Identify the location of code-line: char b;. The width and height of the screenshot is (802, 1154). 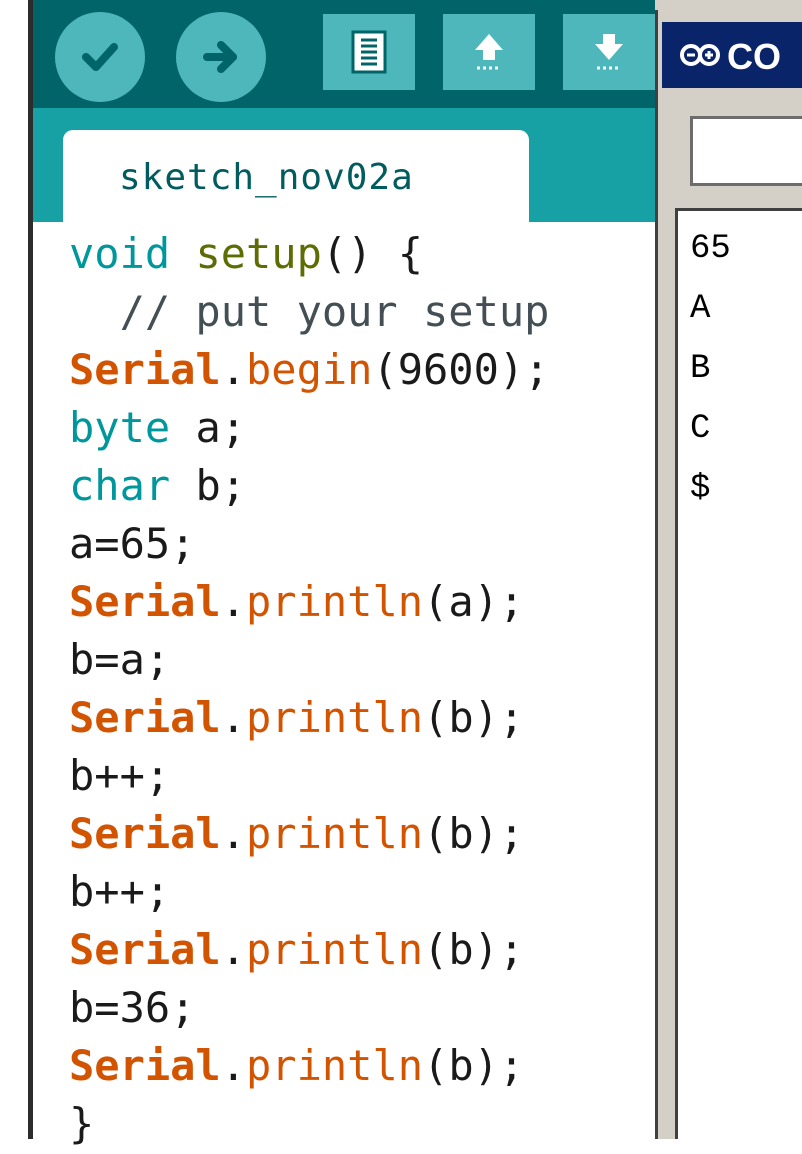
(157, 486).